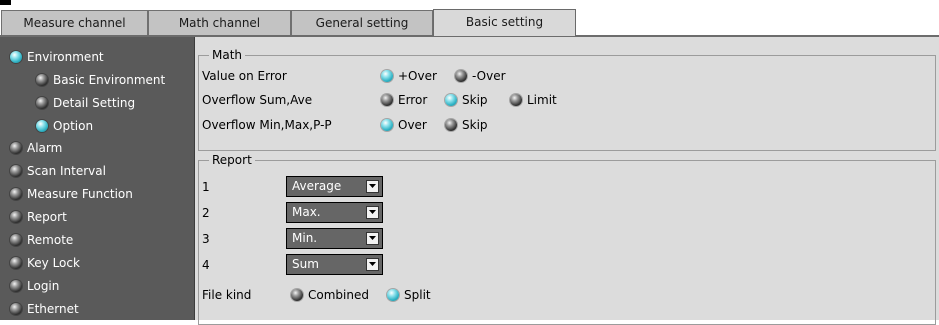 This screenshot has height=325, width=939. Describe the element at coordinates (267, 125) in the screenshot. I see `overflow-min-max-label: Overflow Min,Max,P-P` at that location.